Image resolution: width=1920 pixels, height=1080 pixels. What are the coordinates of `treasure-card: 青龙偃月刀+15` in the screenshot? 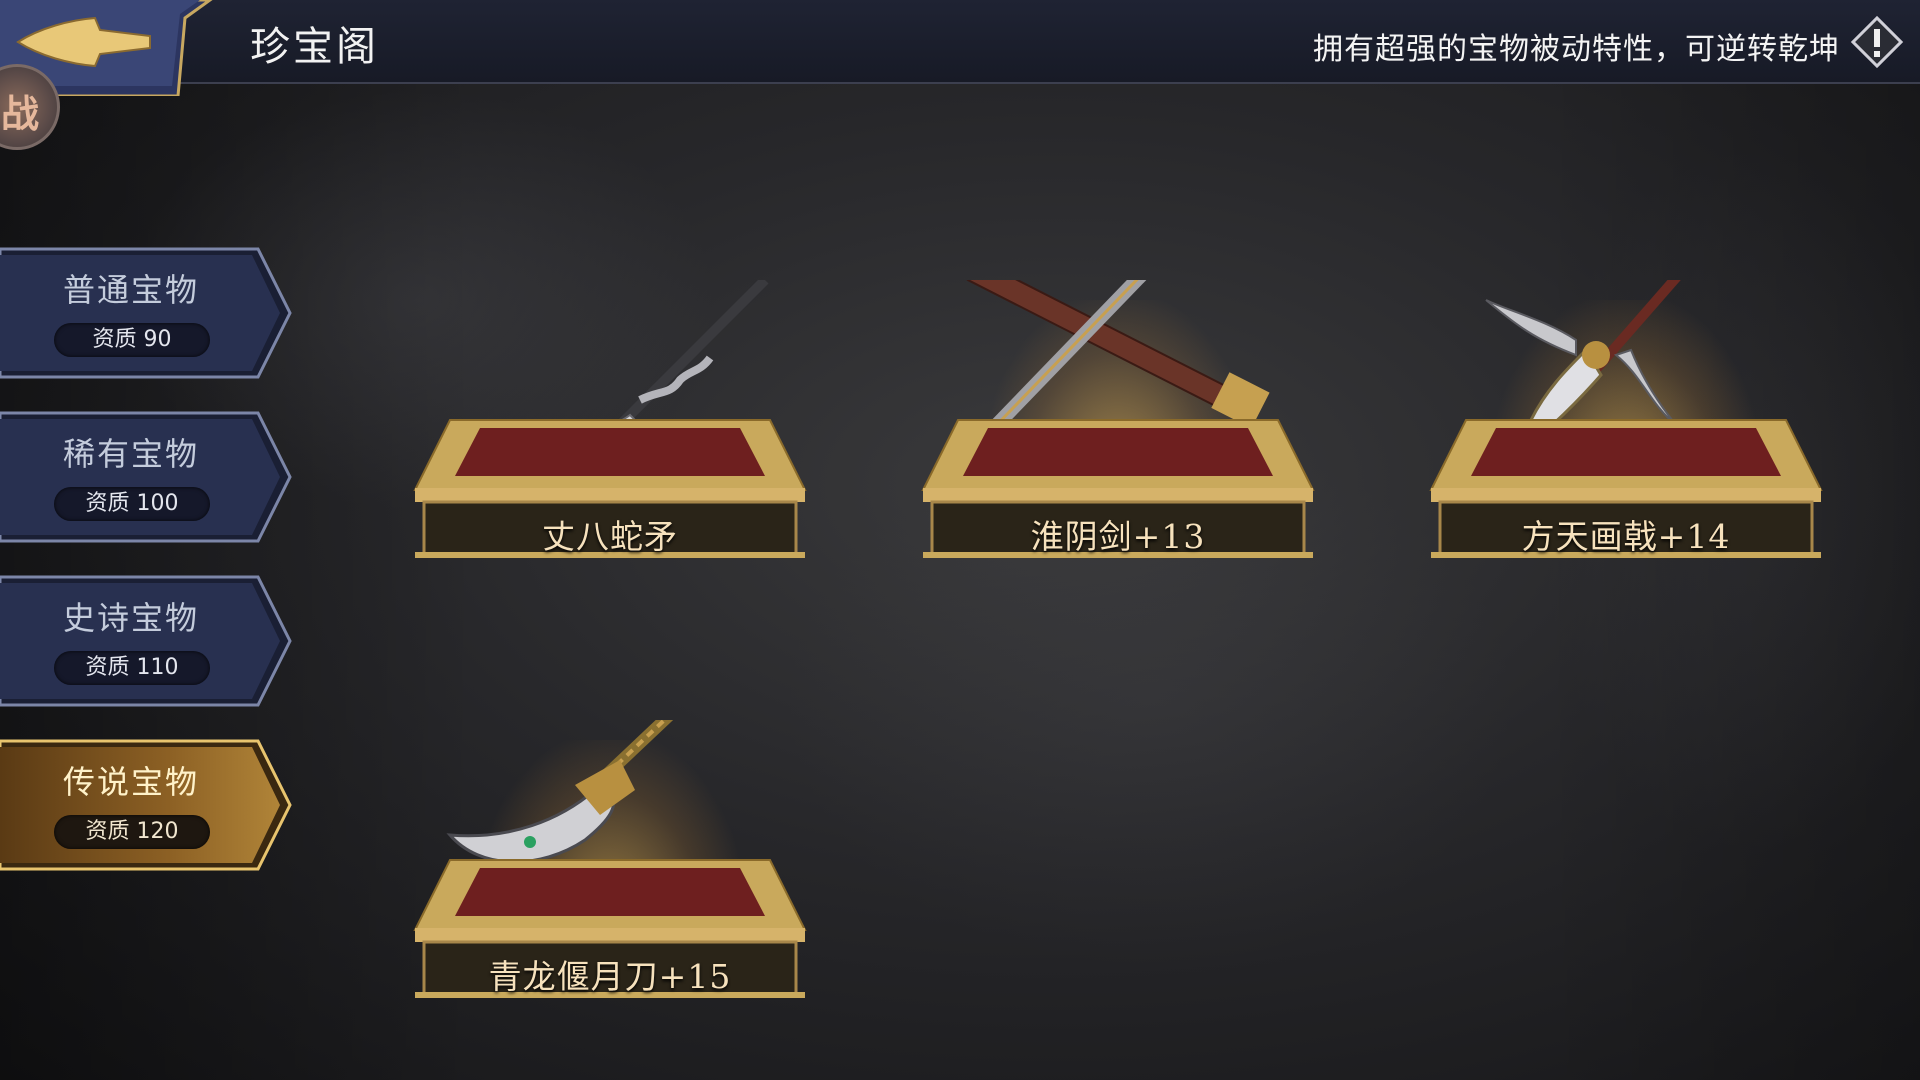 It's located at (610, 860).